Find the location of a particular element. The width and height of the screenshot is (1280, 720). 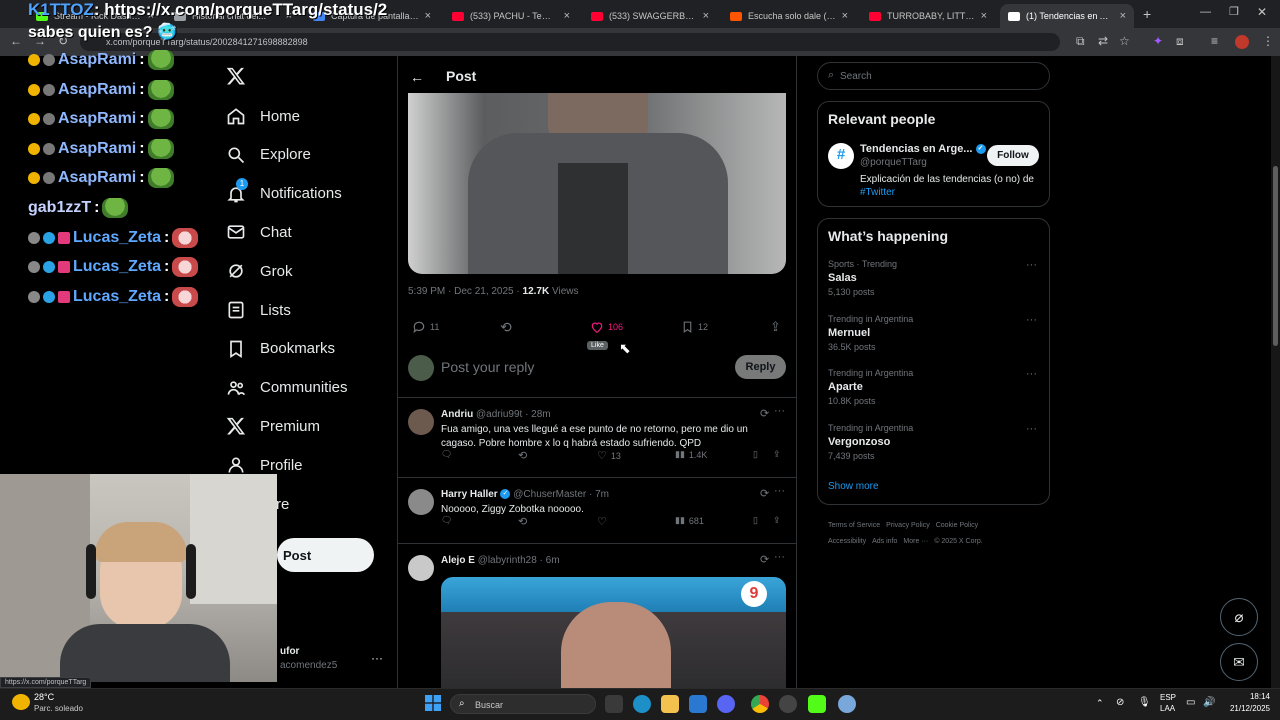

bookmark-action: 12 is located at coordinates (694, 327).